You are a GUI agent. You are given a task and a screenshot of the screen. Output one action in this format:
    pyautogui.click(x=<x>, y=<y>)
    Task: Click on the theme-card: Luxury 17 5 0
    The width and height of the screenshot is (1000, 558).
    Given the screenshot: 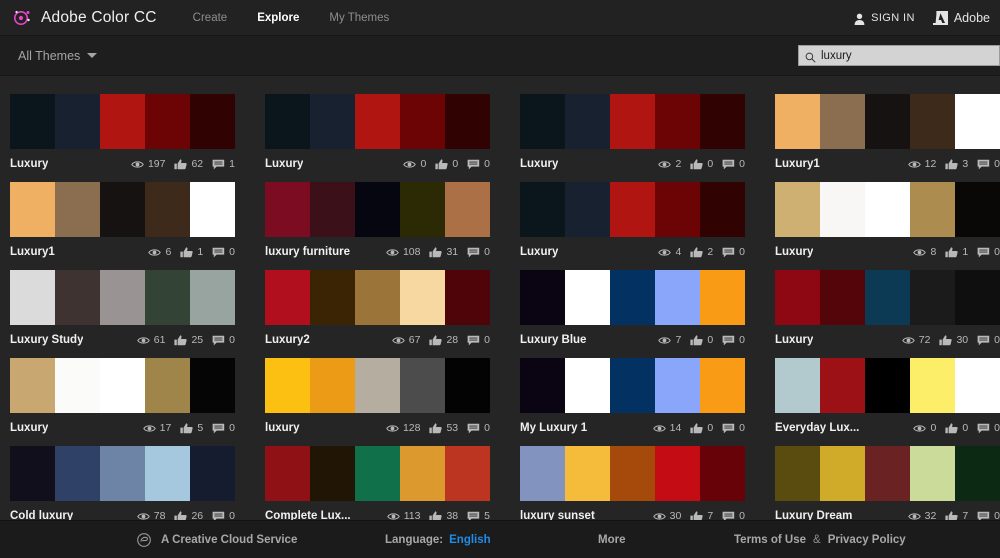 What is the action you would take?
    pyautogui.click(x=127, y=392)
    